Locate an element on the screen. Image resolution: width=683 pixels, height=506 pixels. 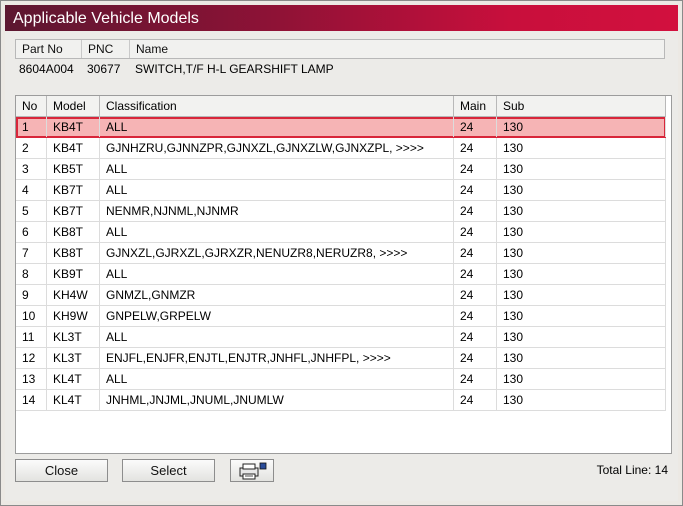
cell-no: 2 is located at coordinates (31, 148).